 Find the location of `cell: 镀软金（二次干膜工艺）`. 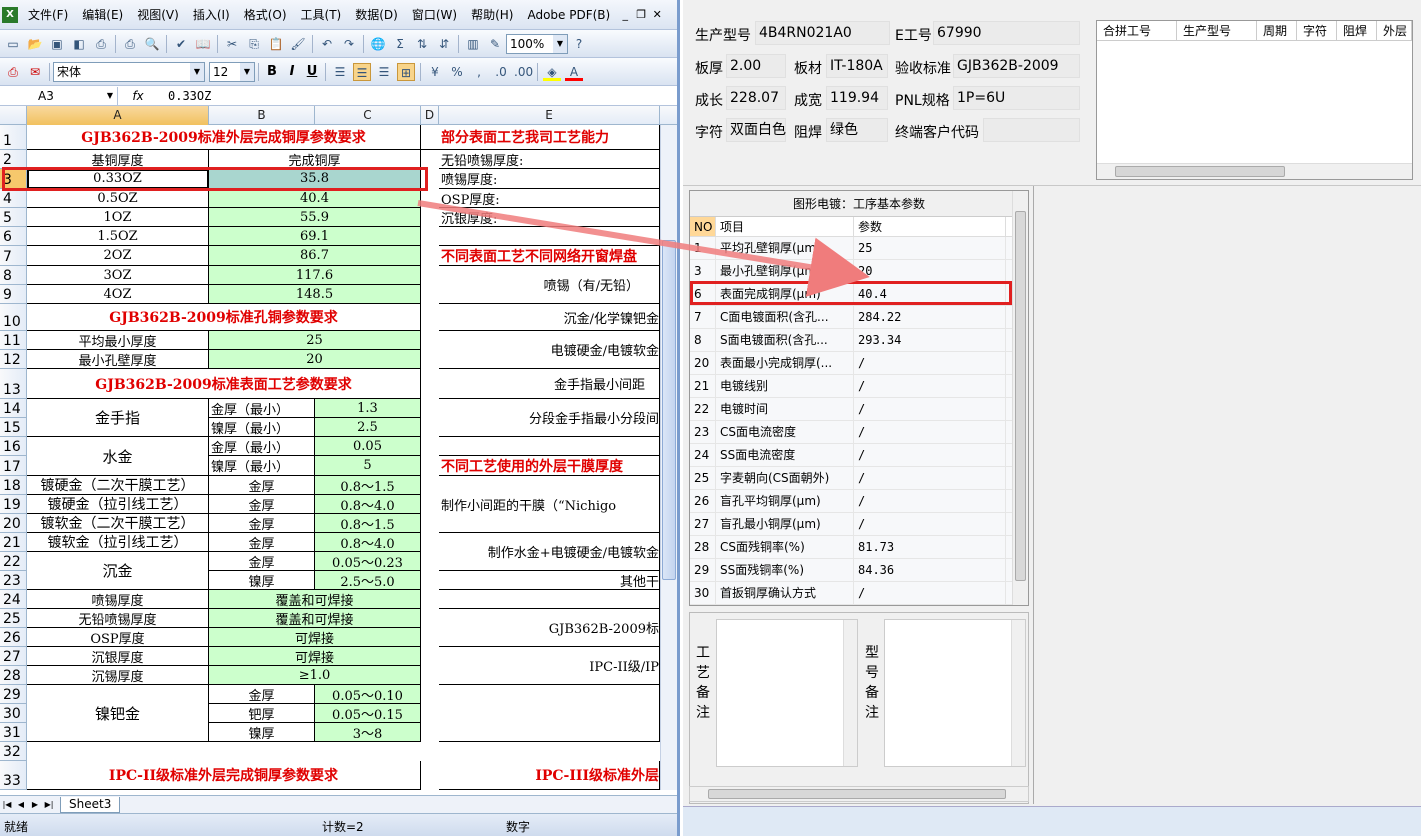

cell: 镀软金（二次干膜工艺） is located at coordinates (118, 523).